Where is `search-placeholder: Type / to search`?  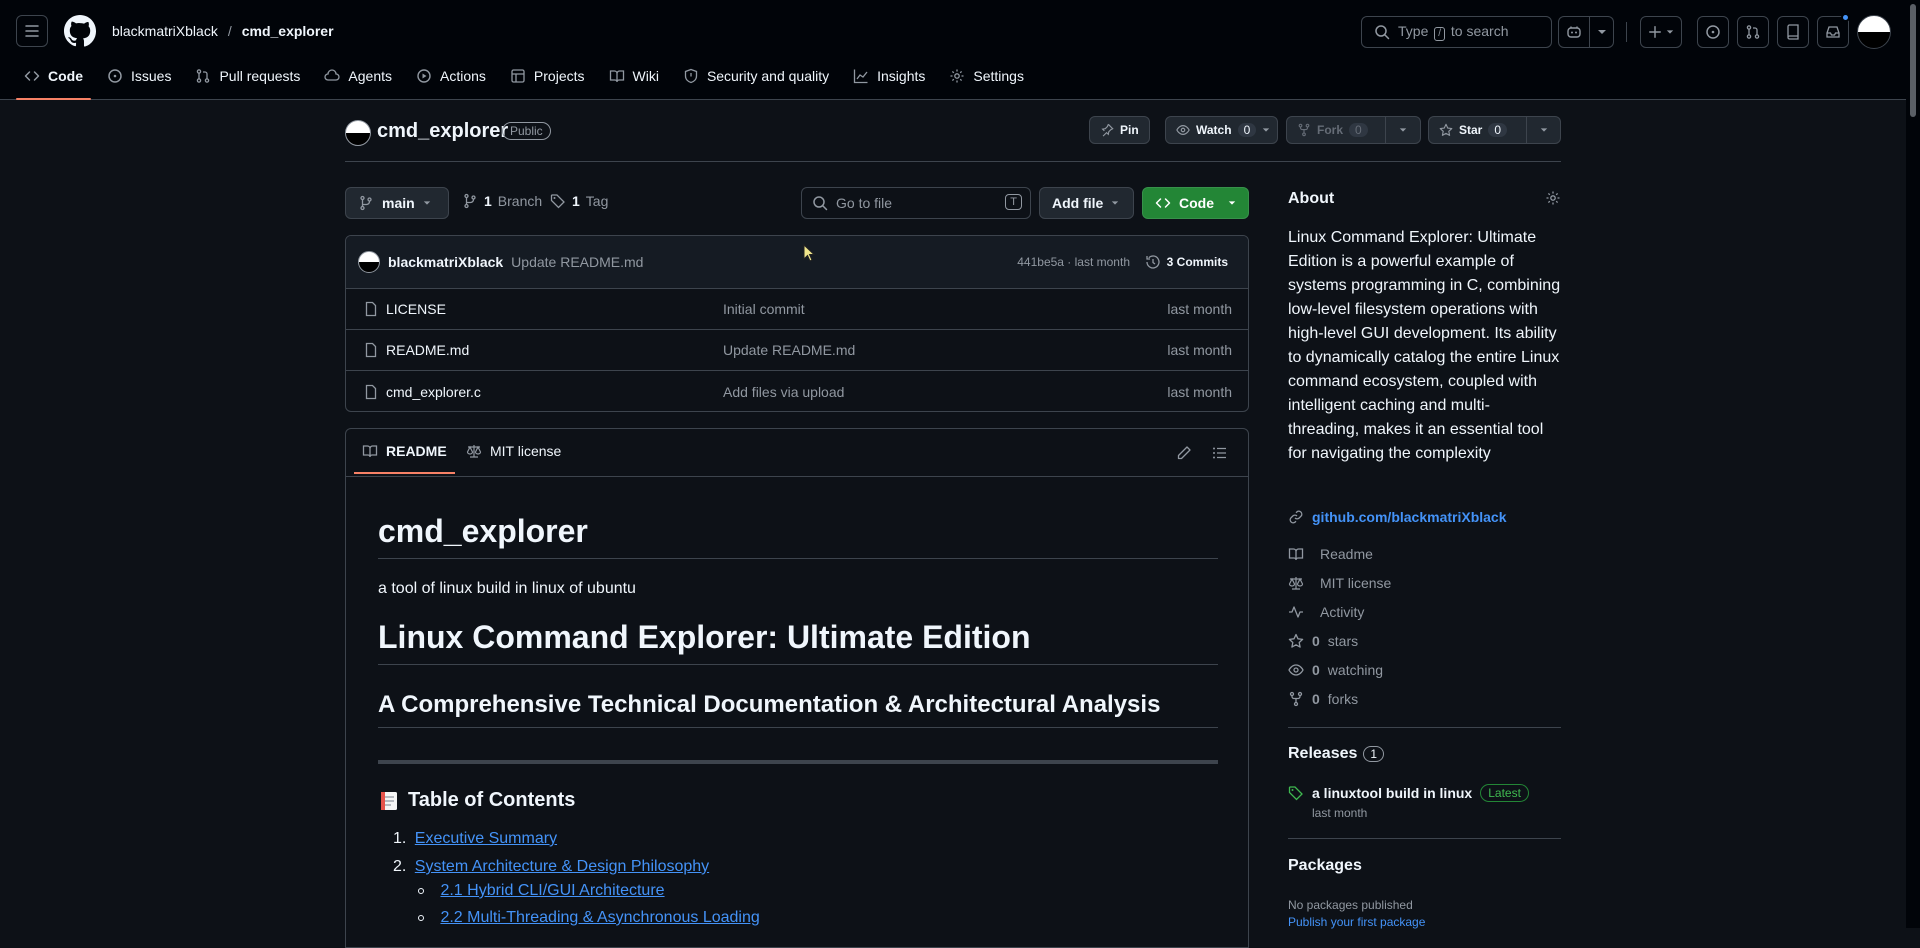 search-placeholder: Type / to search is located at coordinates (1453, 32).